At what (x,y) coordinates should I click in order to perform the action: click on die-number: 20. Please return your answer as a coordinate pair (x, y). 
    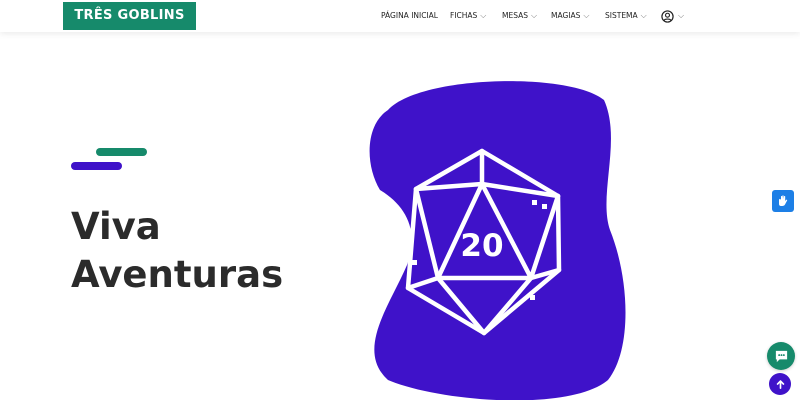
    Looking at the image, I should click on (481, 246).